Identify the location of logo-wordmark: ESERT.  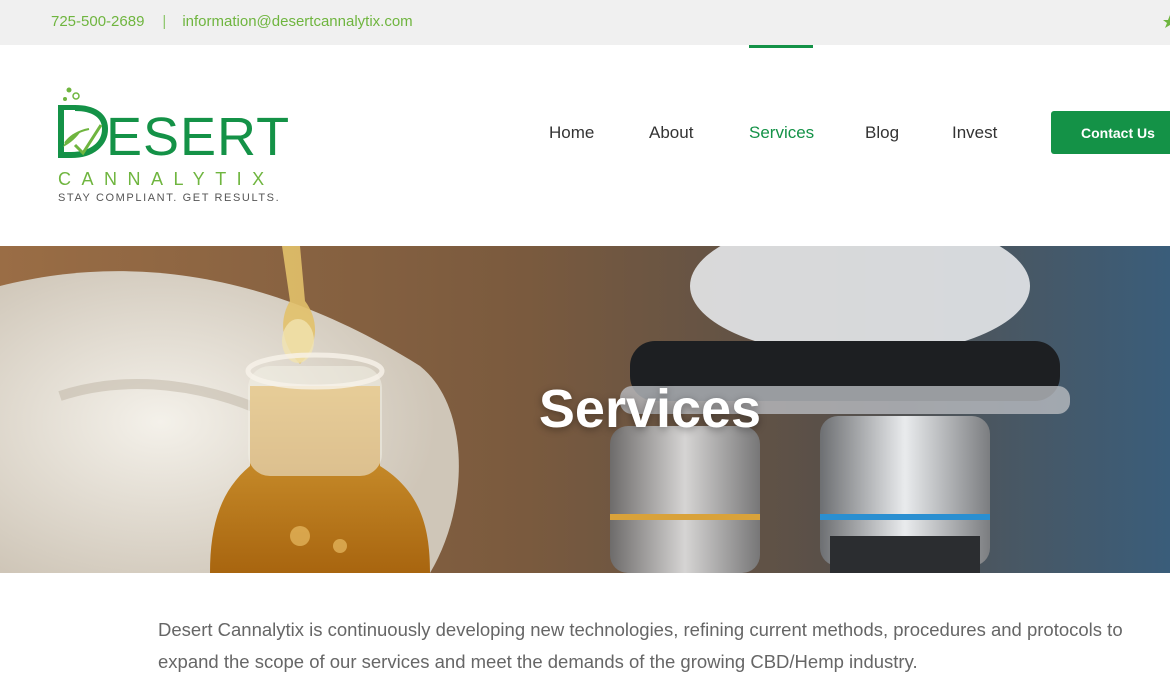
(170, 137).